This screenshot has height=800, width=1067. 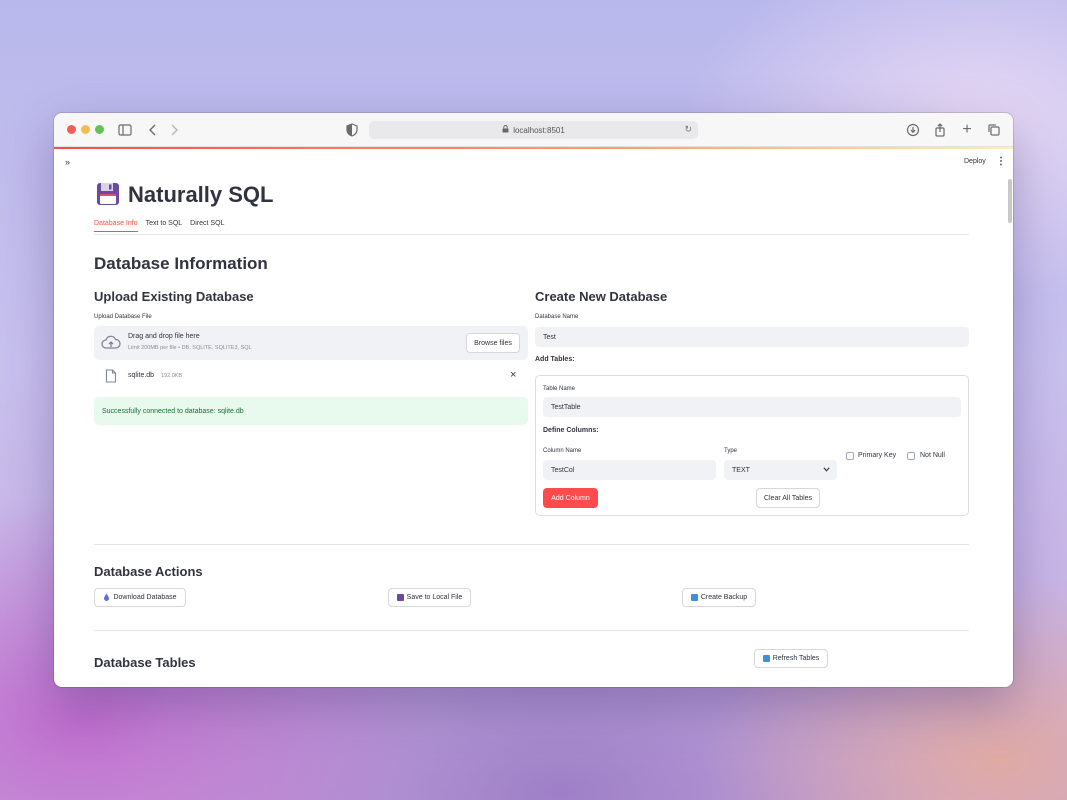 What do you see at coordinates (562, 451) in the screenshot?
I see `column-name-label: Column Name` at bounding box center [562, 451].